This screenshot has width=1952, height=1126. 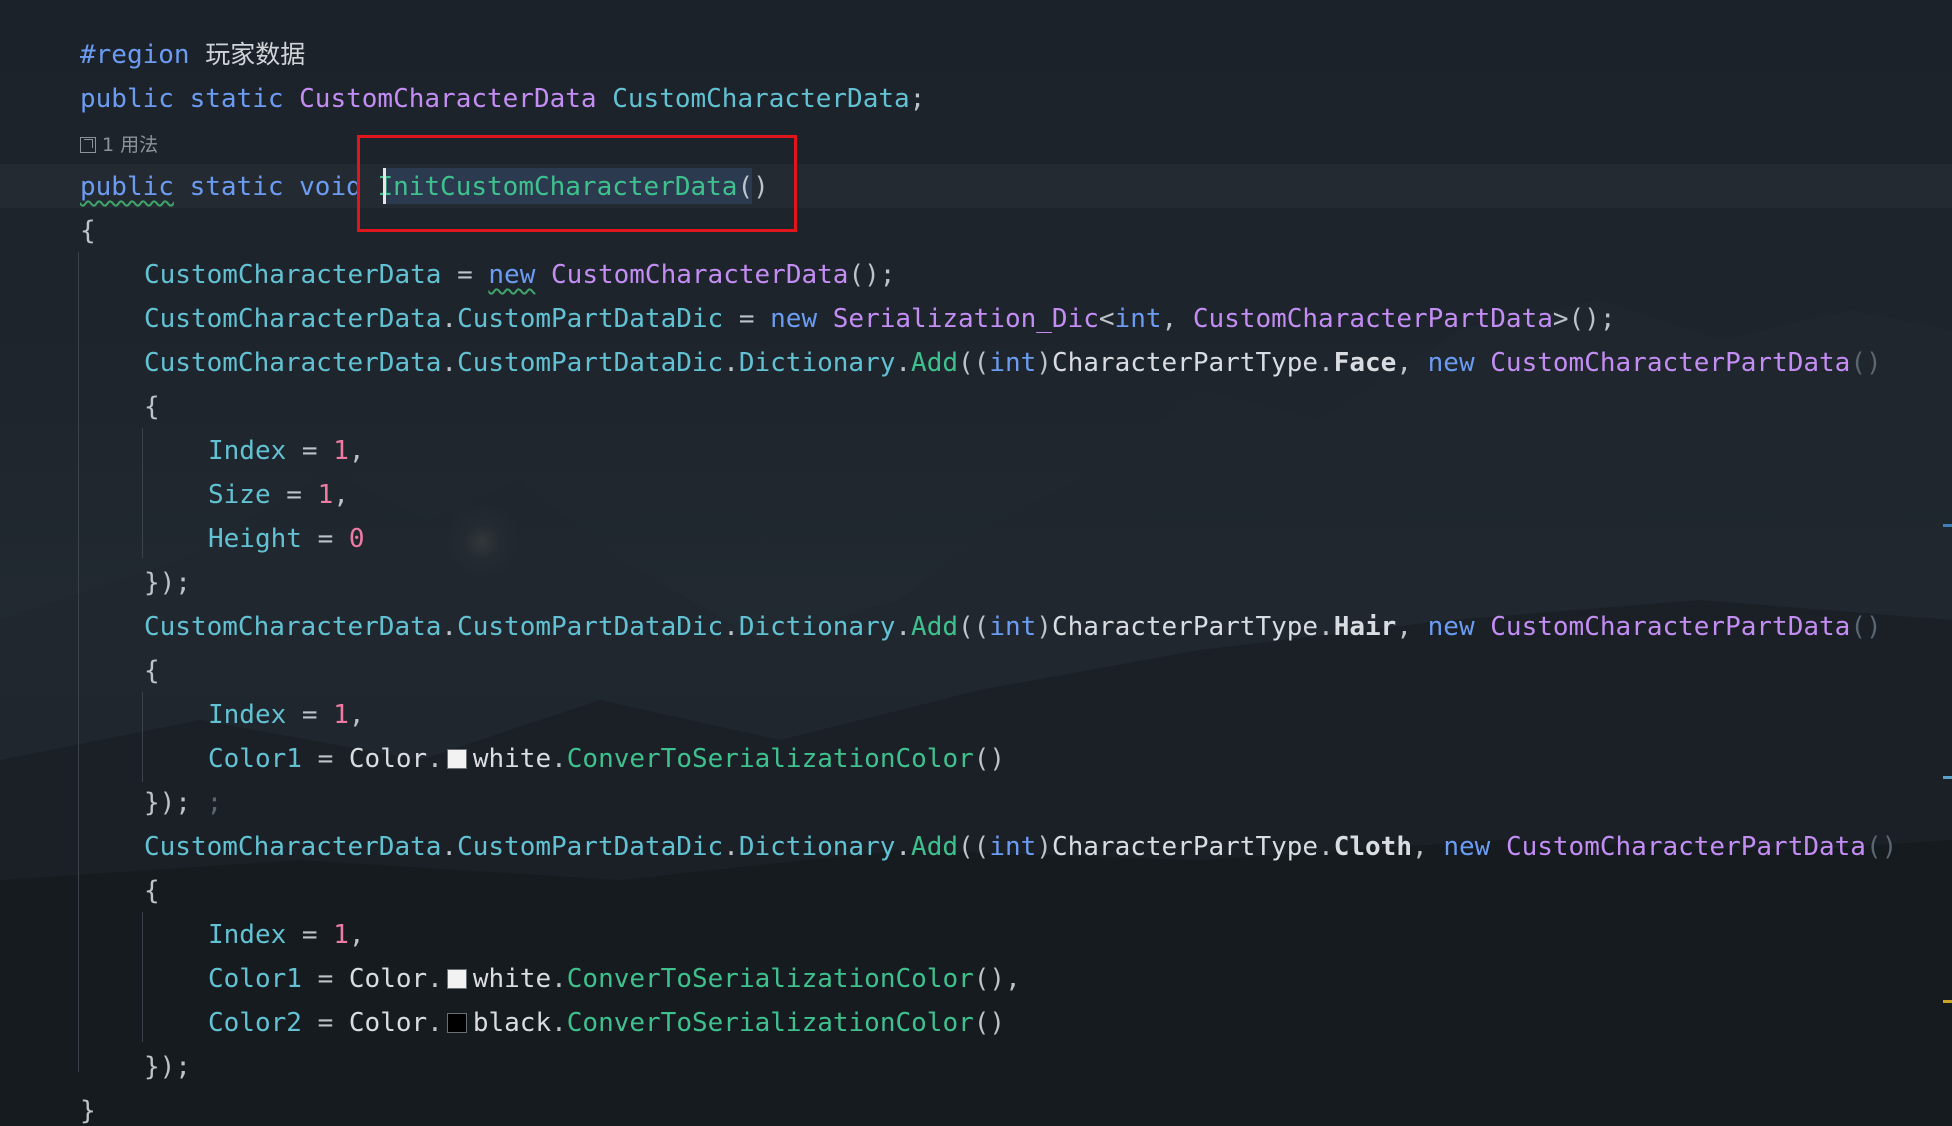 I want to click on code-line-close-brace: }, so click(x=88, y=1107).